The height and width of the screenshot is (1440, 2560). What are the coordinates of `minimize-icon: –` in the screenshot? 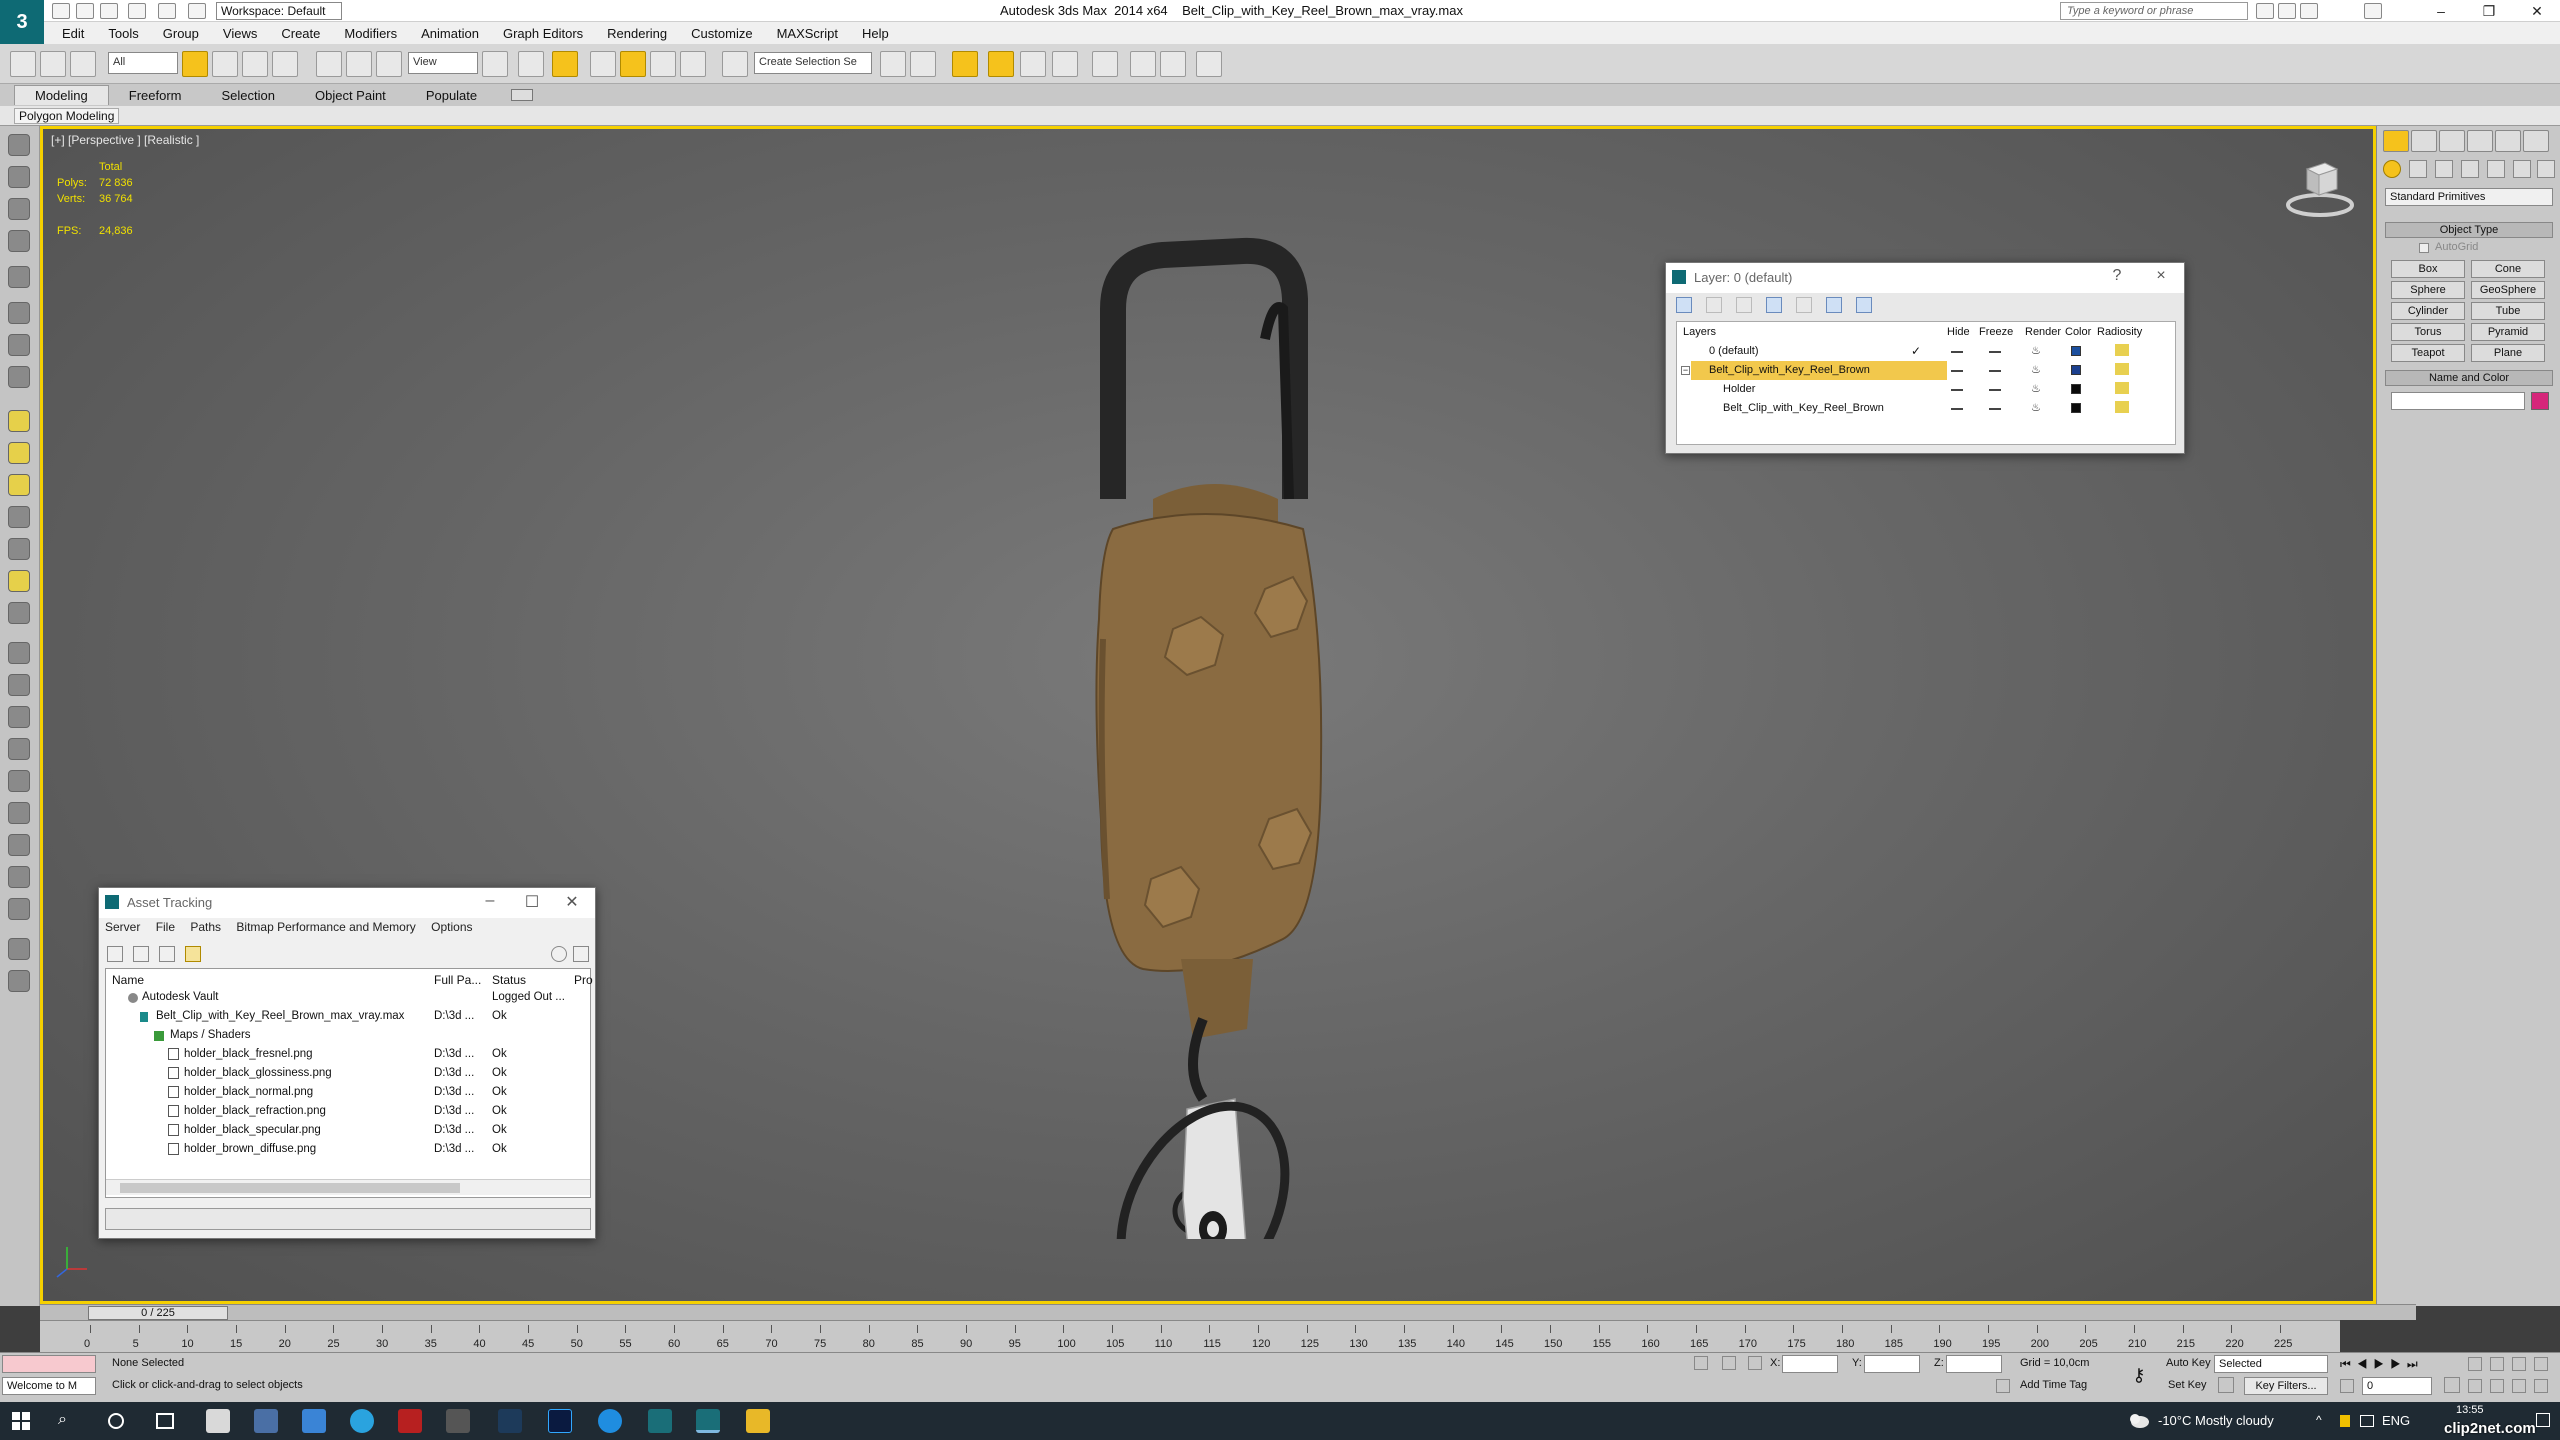 It's located at (2441, 11).